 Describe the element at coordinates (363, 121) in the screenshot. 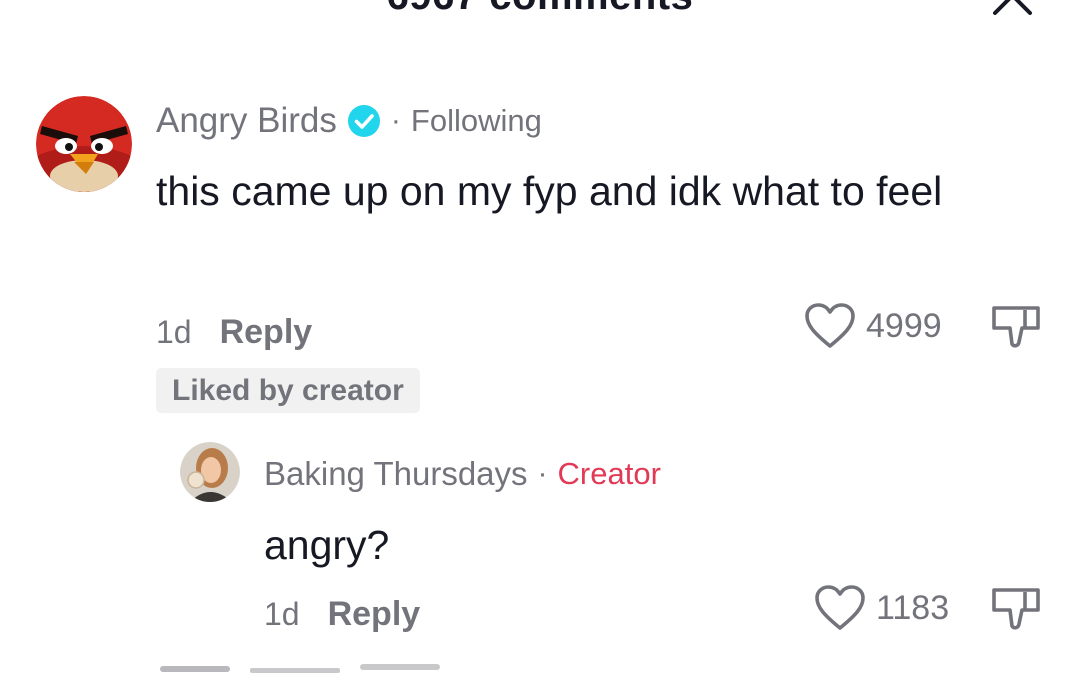

I see `verified-badge-icon` at that location.